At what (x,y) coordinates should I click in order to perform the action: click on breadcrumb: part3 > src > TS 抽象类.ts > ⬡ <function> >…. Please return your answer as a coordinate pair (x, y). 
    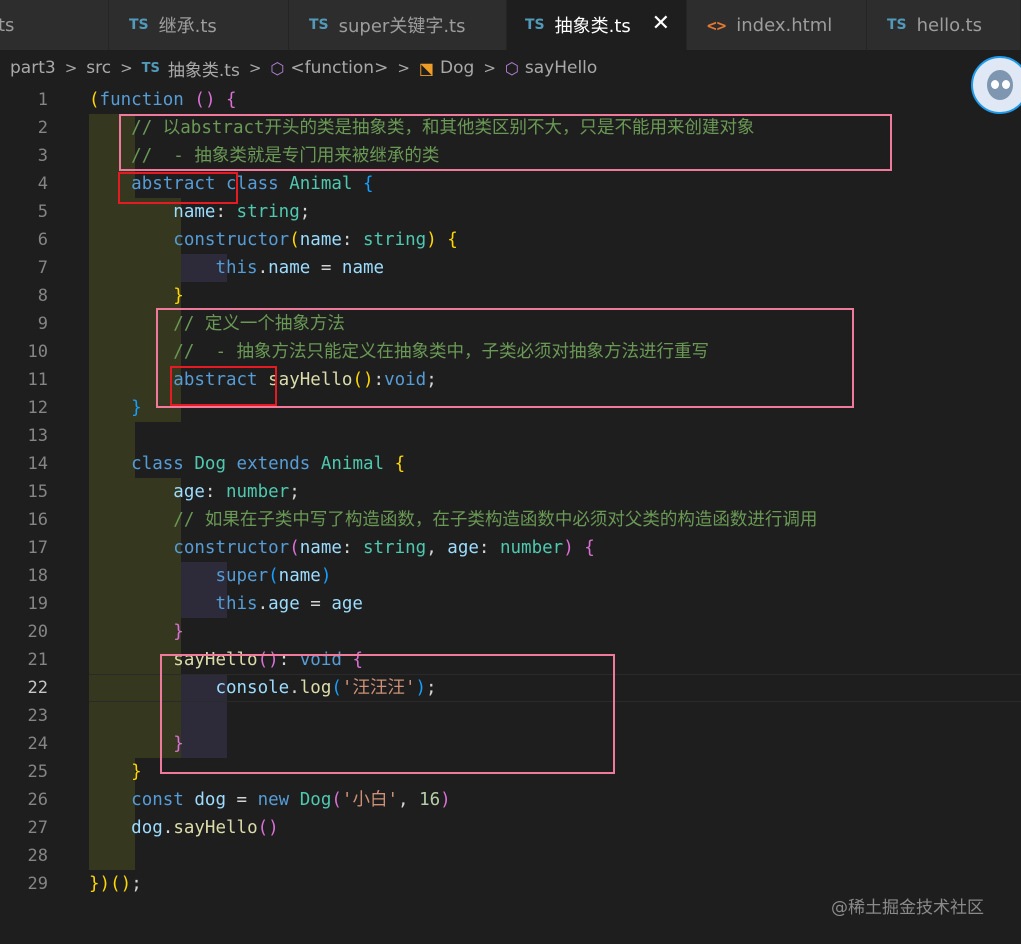
    Looking at the image, I should click on (510, 68).